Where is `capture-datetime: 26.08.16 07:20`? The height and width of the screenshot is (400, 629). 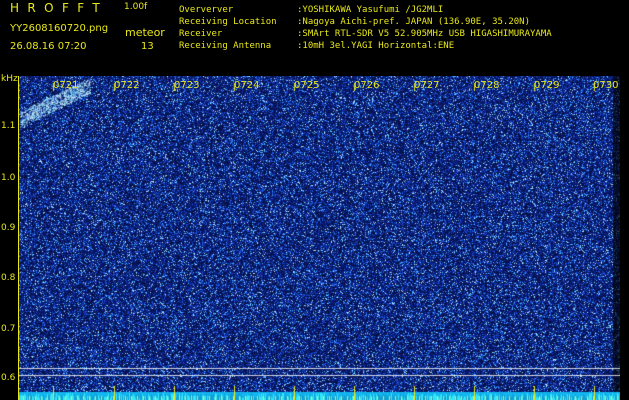
capture-datetime: 26.08.16 07:20 is located at coordinates (48, 46).